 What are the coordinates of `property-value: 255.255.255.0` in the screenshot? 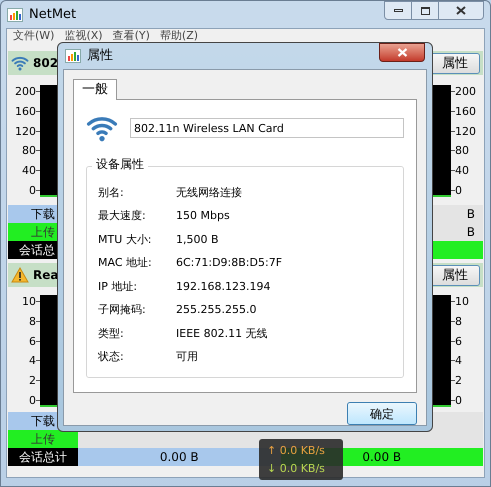 It's located at (216, 310).